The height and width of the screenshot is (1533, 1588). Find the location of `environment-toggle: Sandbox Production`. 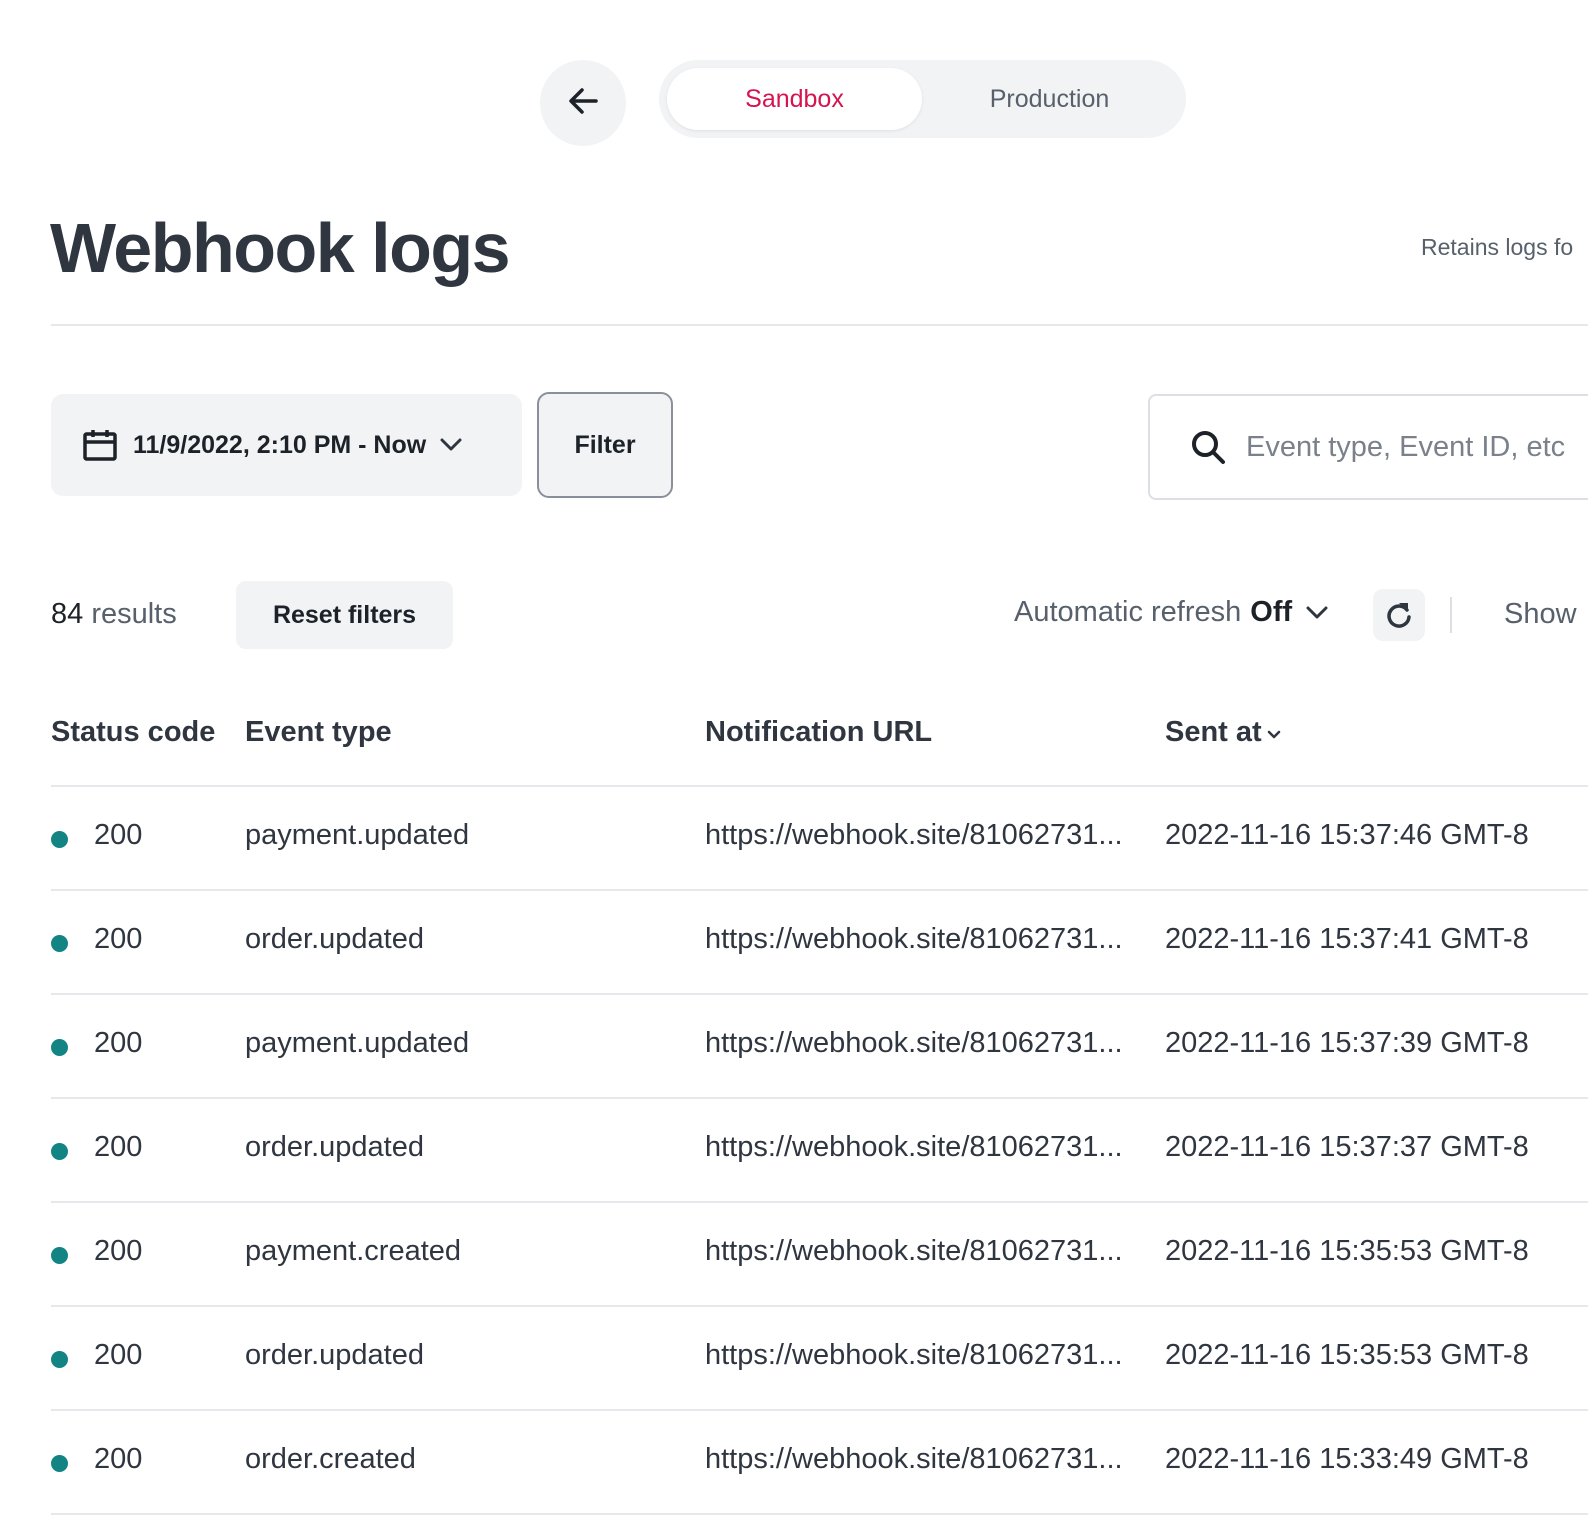

environment-toggle: Sandbox Production is located at coordinates (922, 99).